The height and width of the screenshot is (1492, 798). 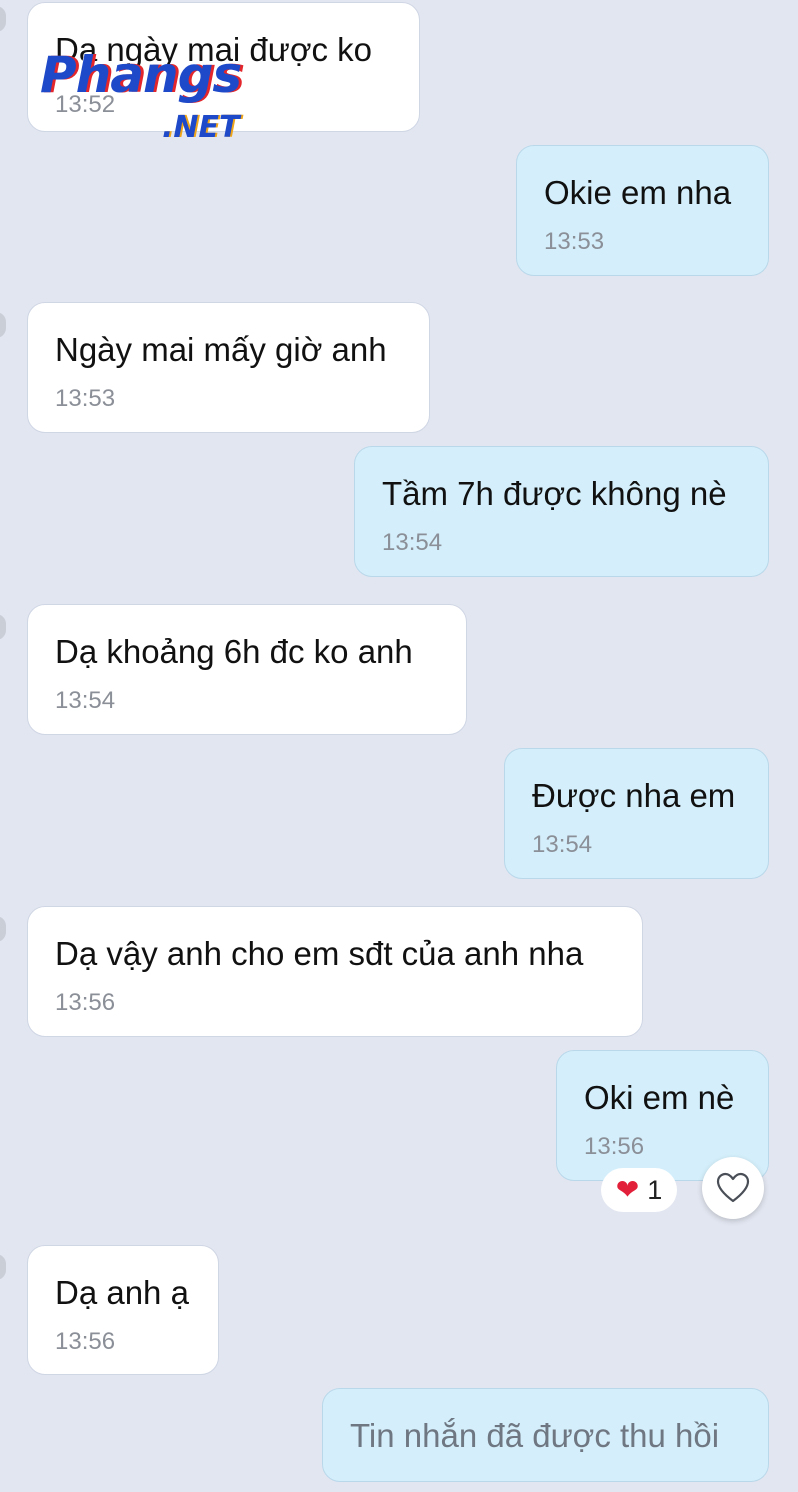 What do you see at coordinates (659, 1097) in the screenshot?
I see `message-text: Oki em nè` at bounding box center [659, 1097].